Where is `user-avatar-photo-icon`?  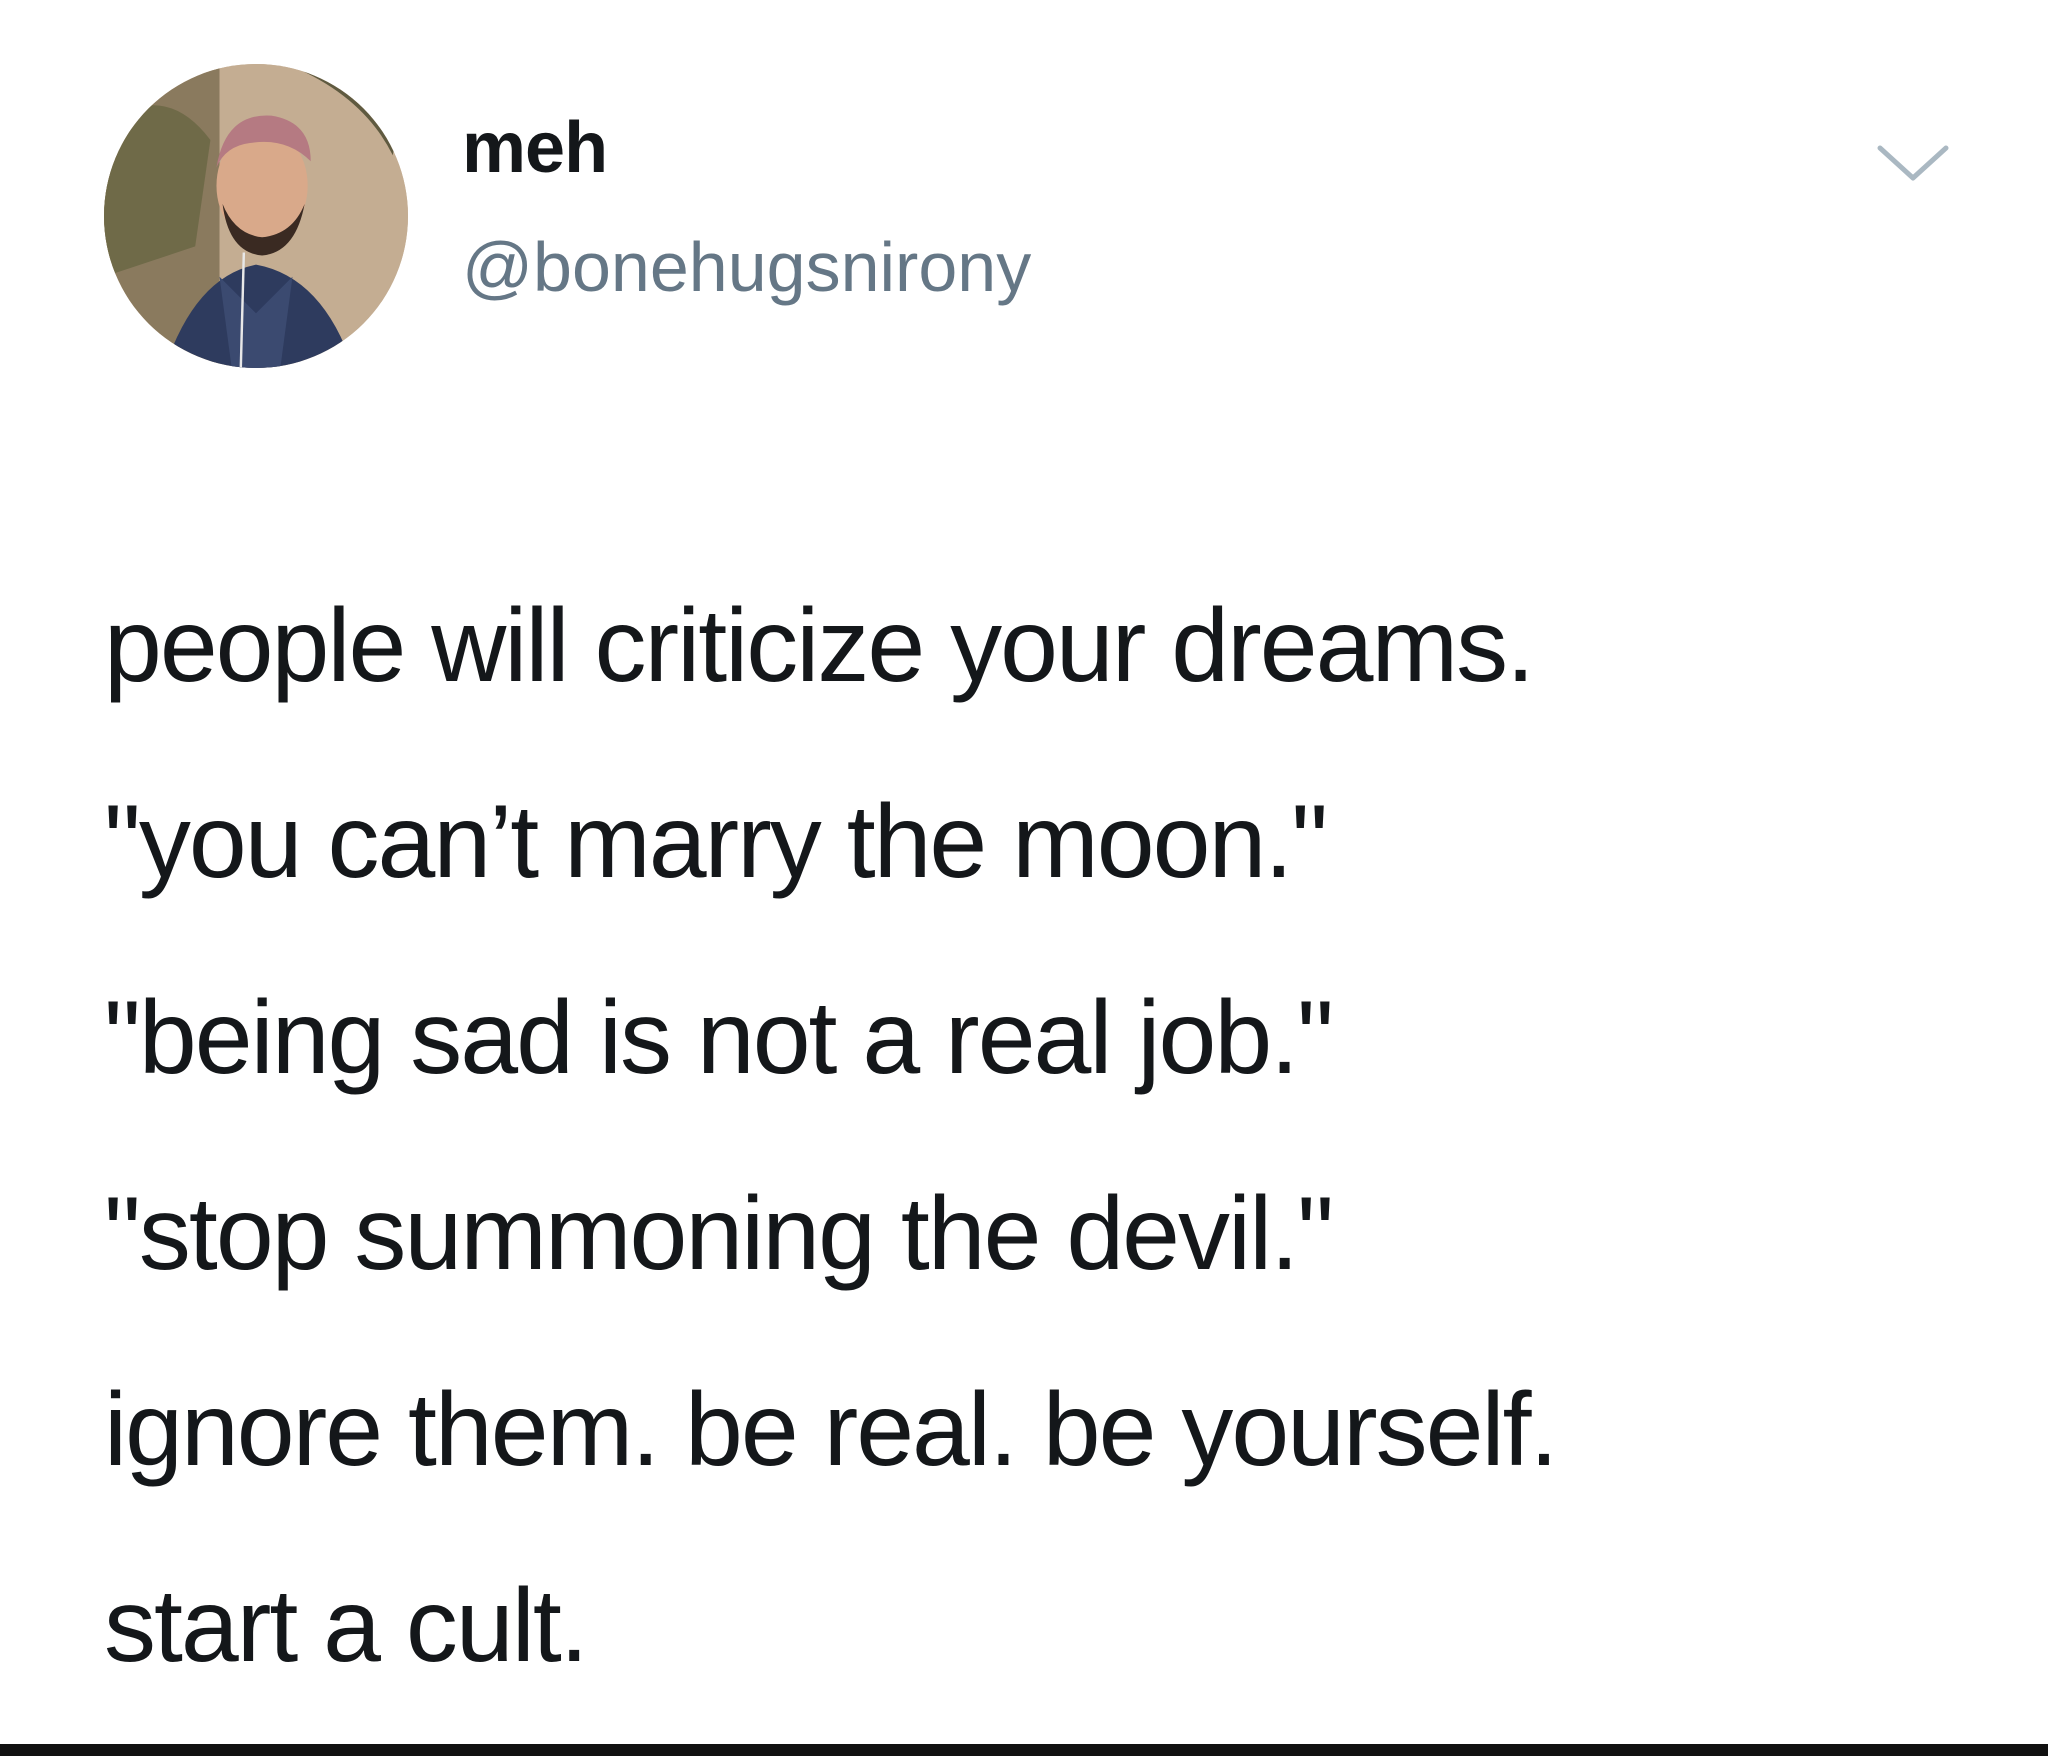 user-avatar-photo-icon is located at coordinates (256, 216).